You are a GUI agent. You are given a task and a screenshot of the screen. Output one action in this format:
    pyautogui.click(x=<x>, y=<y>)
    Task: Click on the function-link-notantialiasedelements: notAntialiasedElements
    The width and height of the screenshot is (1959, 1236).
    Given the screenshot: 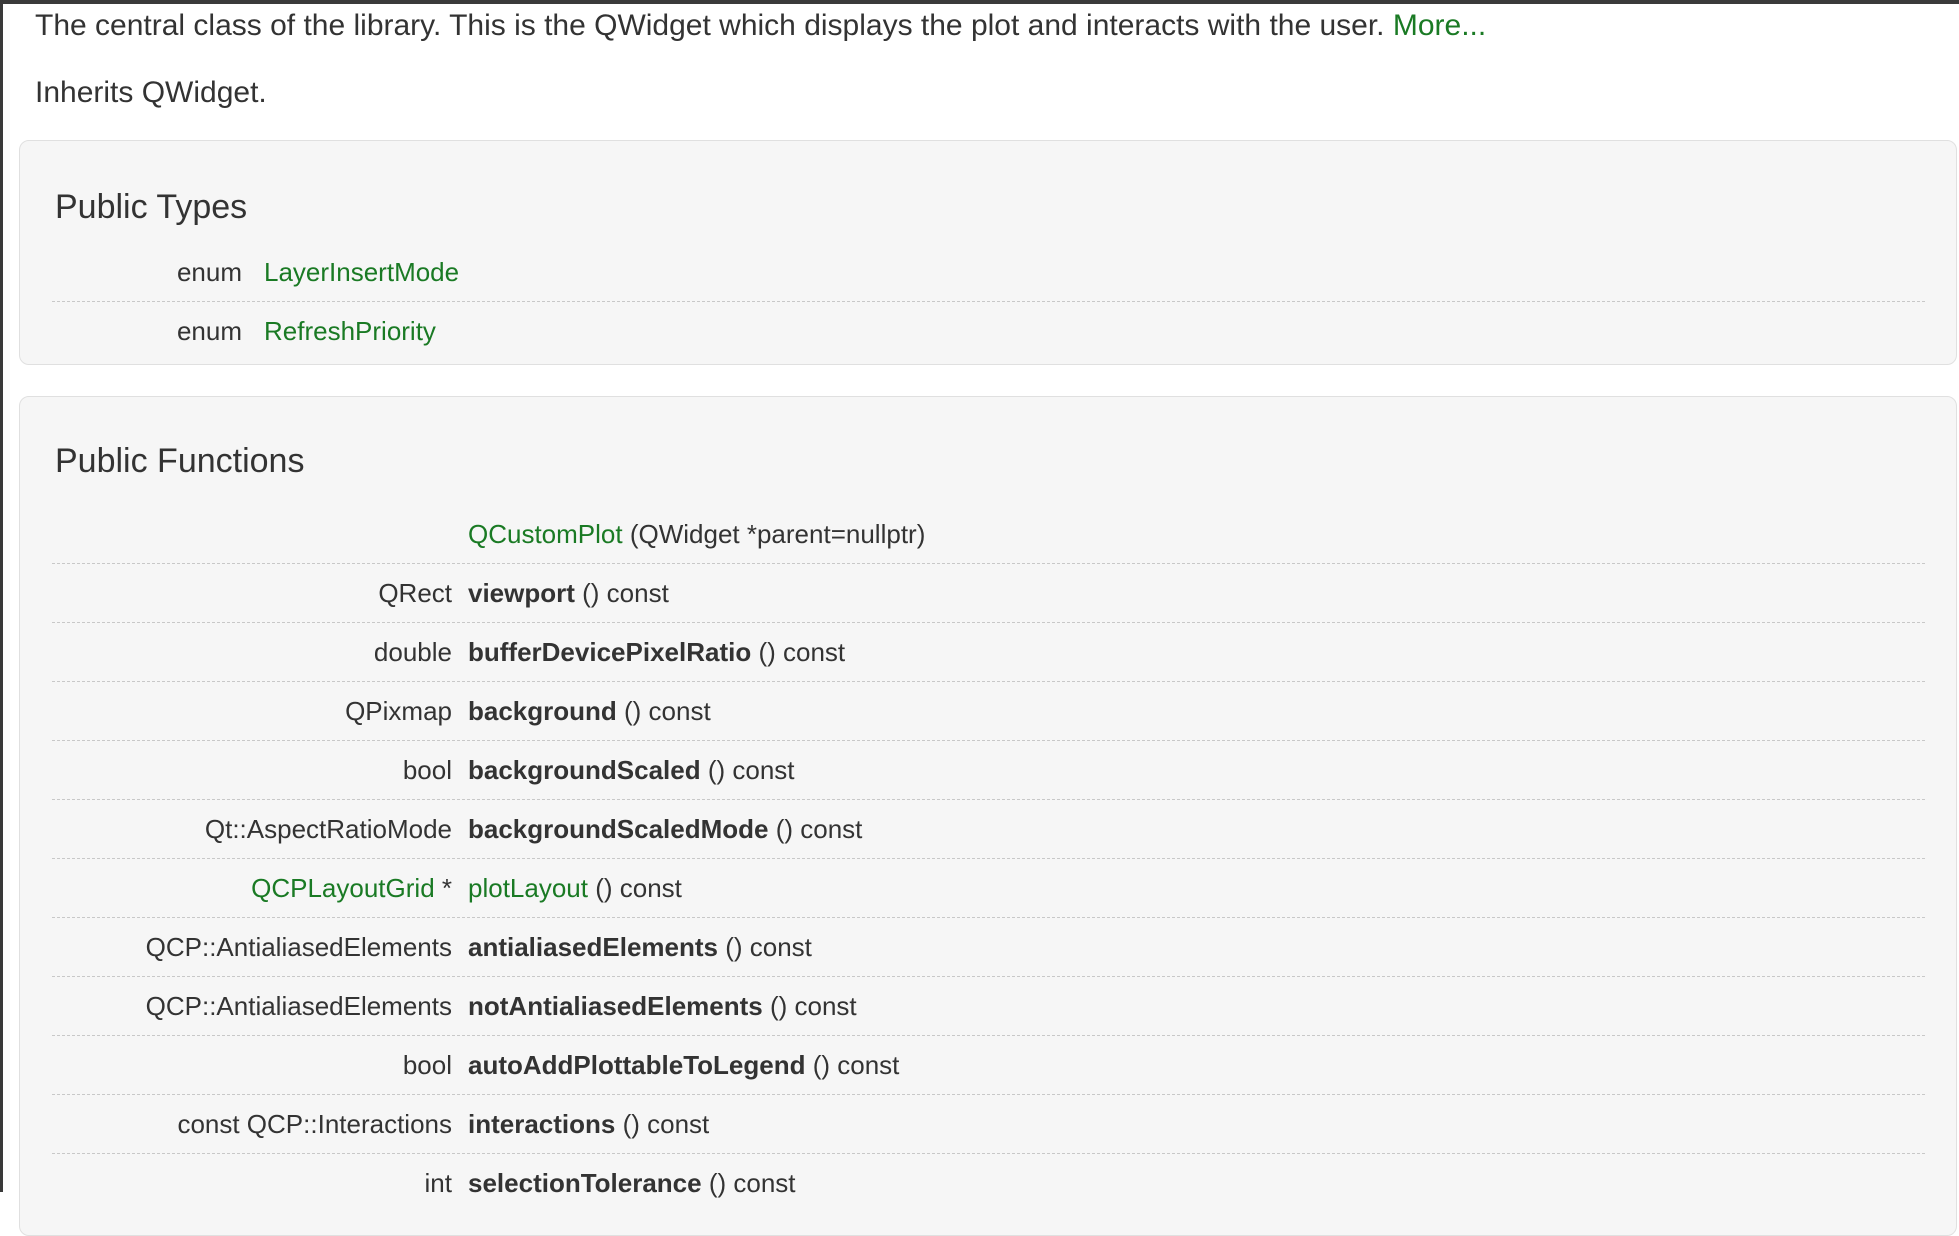 What is the action you would take?
    pyautogui.click(x=615, y=1006)
    